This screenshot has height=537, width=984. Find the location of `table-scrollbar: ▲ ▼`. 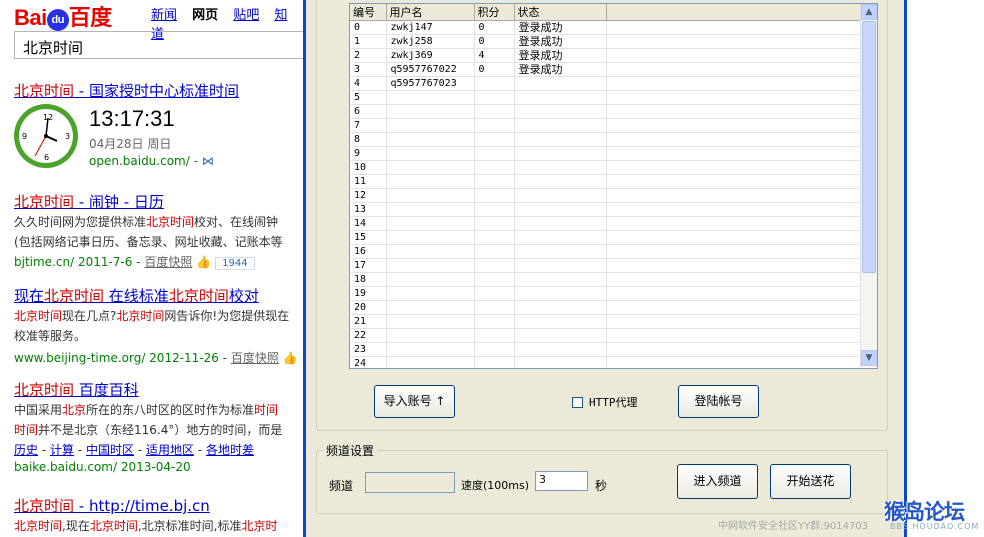

table-scrollbar: ▲ ▼ is located at coordinates (868, 185).